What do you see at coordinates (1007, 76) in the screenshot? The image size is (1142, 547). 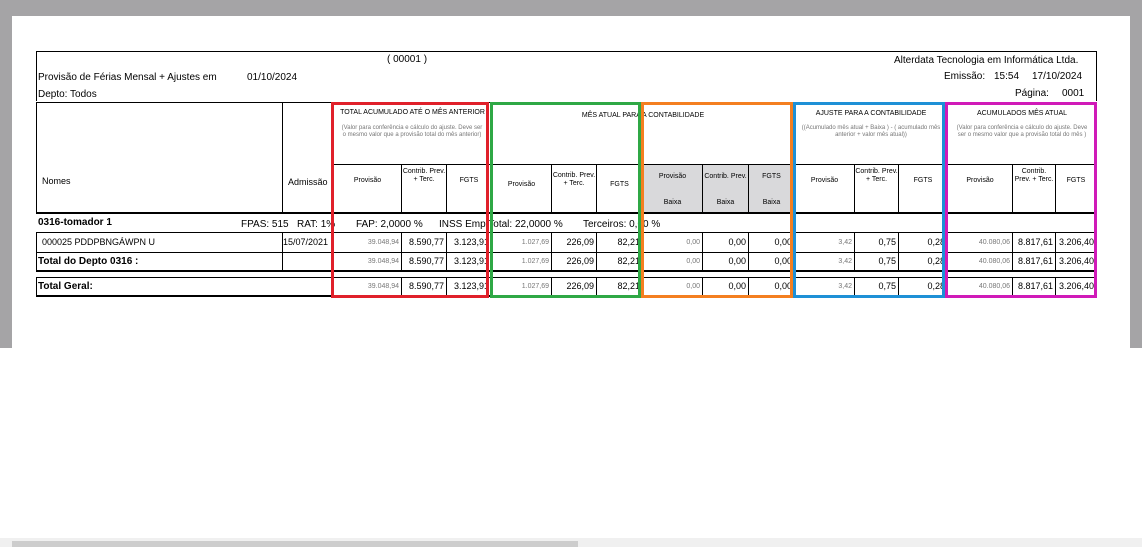 I see `emission-time: 15:54` at bounding box center [1007, 76].